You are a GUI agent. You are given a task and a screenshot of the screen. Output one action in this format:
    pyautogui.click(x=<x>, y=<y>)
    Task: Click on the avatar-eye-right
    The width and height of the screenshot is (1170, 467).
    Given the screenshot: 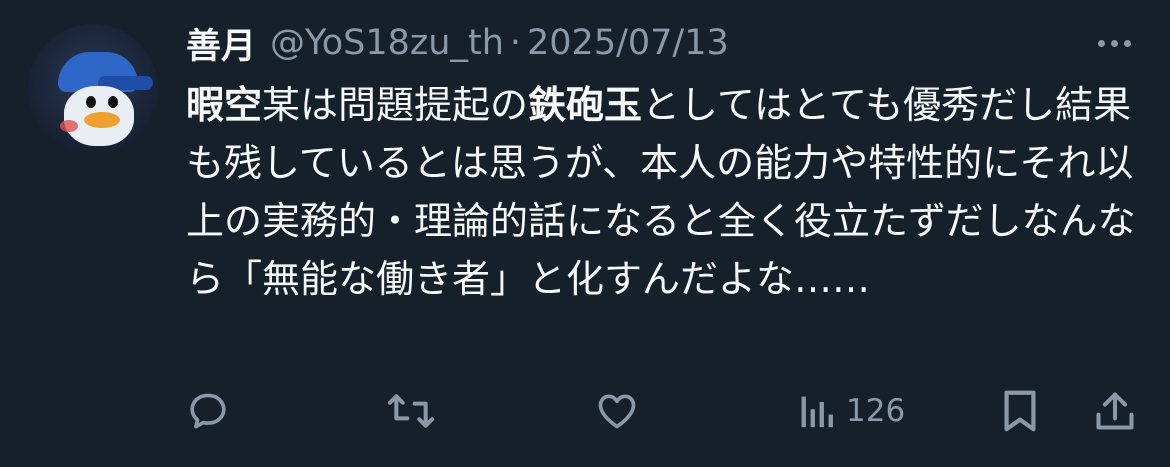 What is the action you would take?
    pyautogui.click(x=113, y=102)
    